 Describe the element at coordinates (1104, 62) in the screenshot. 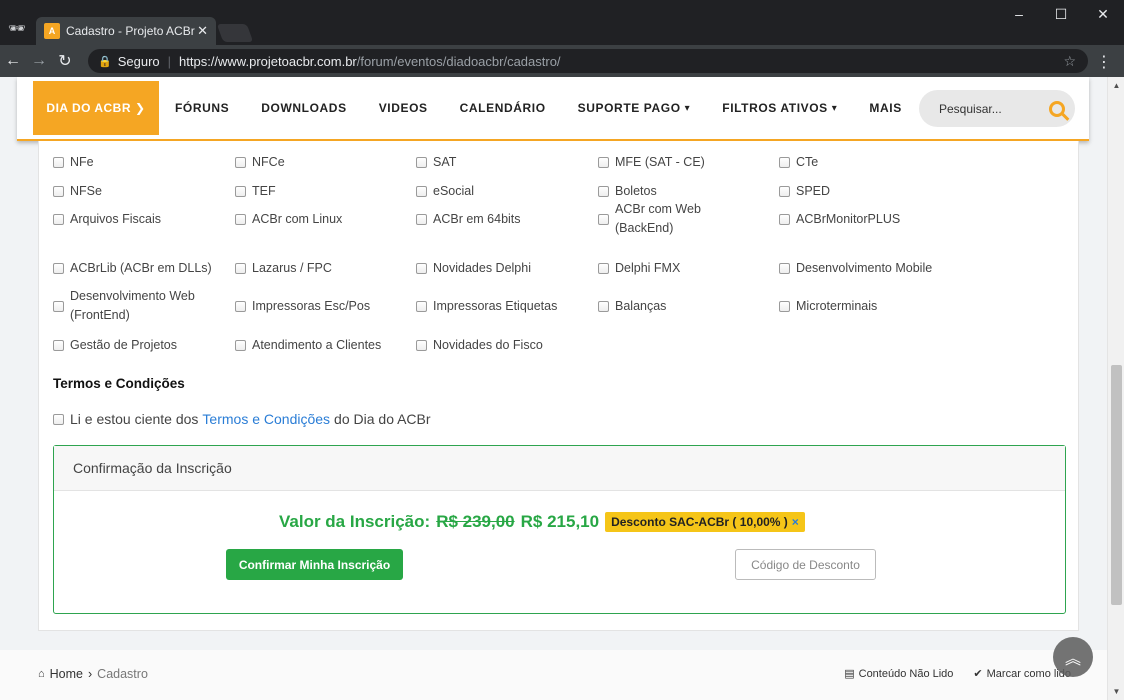

I see `browser-menu-icon: ⋮` at that location.